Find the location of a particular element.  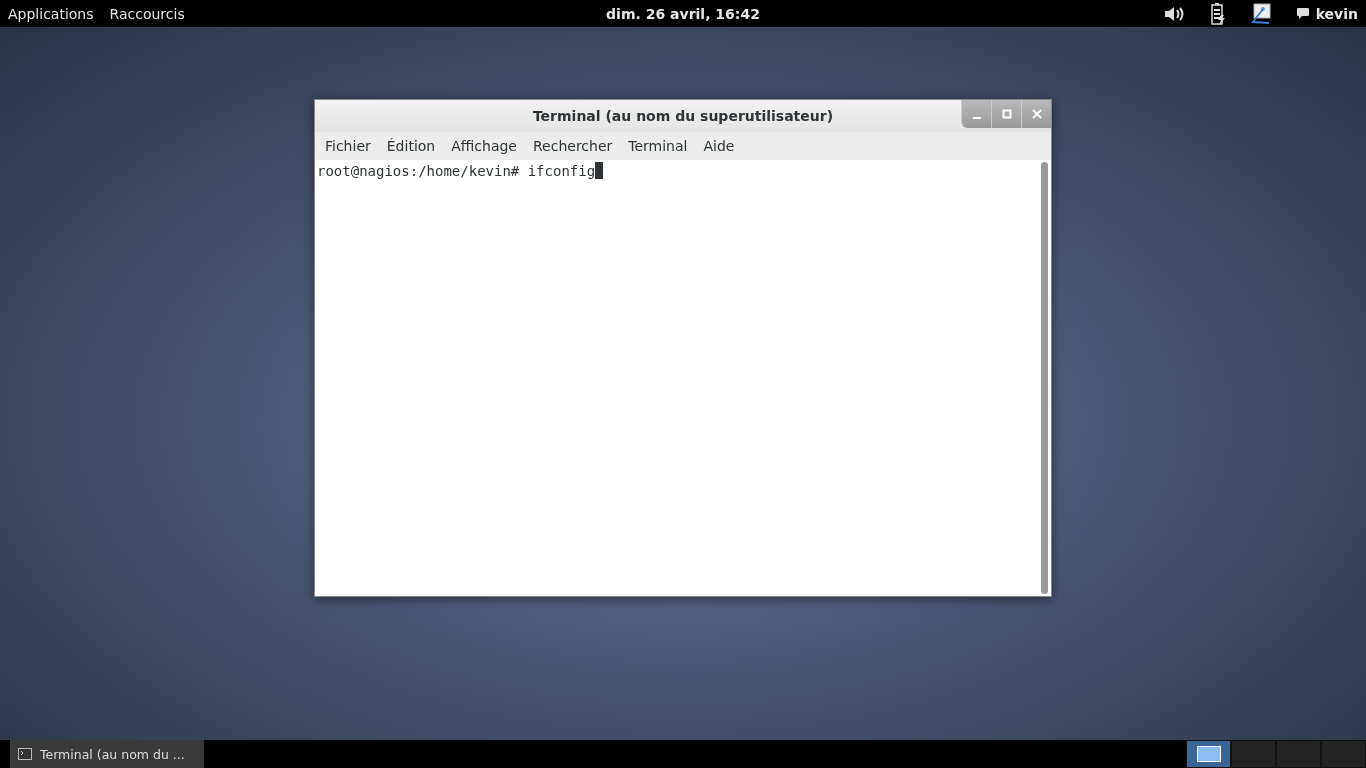

close-button is located at coordinates (1036, 114).